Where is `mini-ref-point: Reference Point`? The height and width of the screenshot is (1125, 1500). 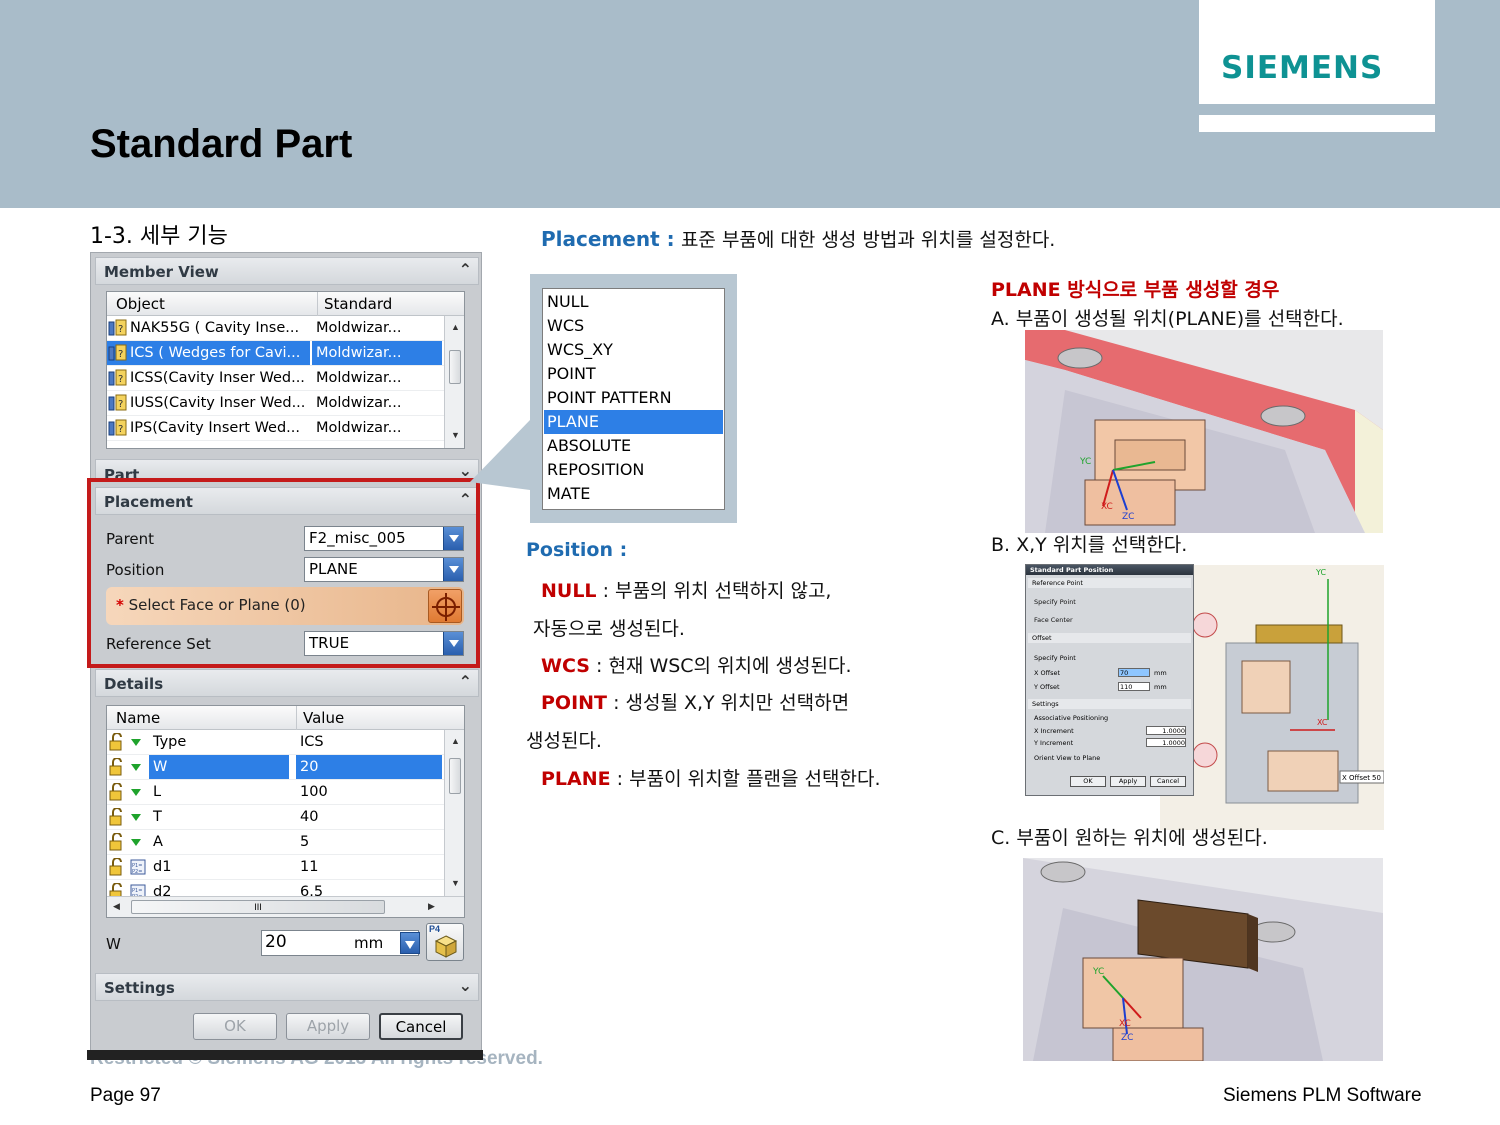 mini-ref-point: Reference Point is located at coordinates (1109, 583).